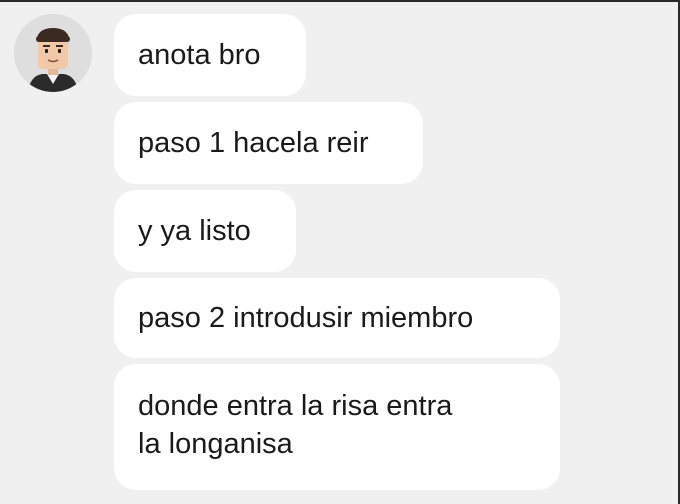  I want to click on message-text: y ya listo, so click(194, 231).